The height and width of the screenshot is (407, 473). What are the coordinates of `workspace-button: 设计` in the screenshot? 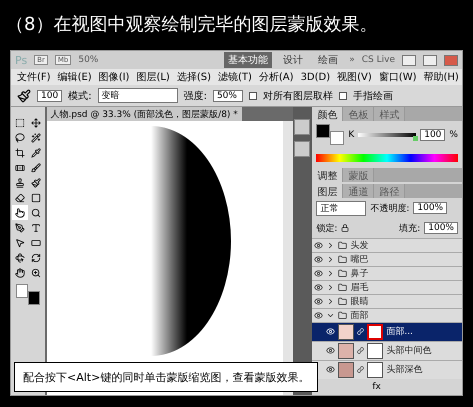 It's located at (293, 60).